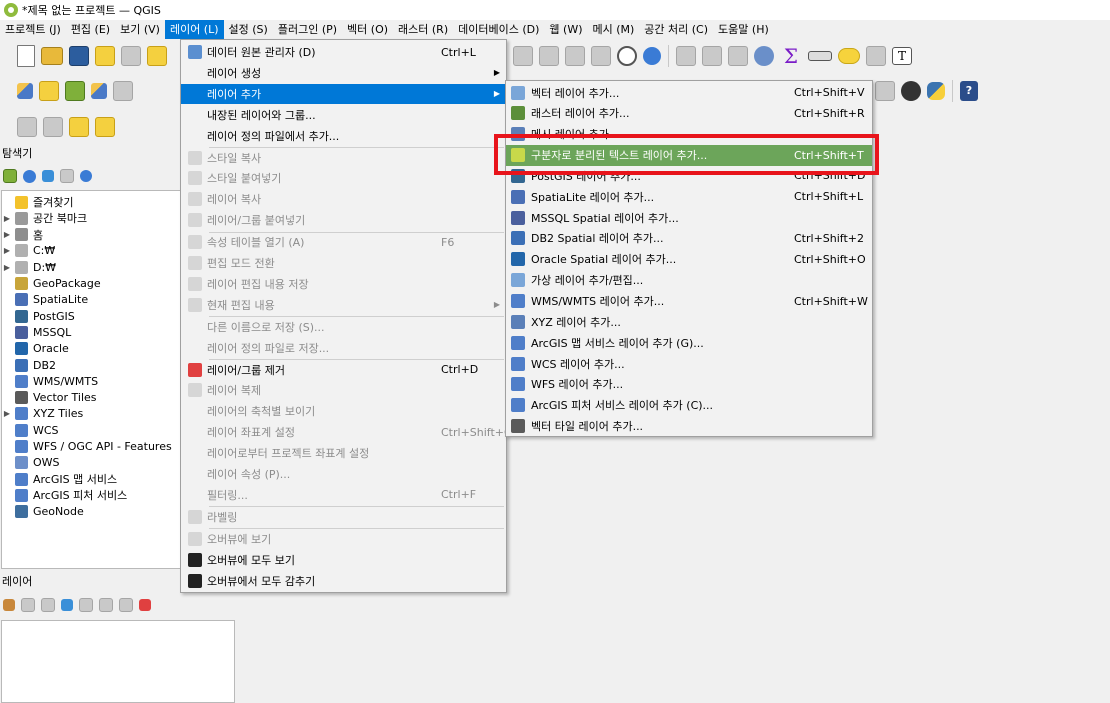 This screenshot has height=703, width=1110. Describe the element at coordinates (52, 56) in the screenshot. I see `open-project-icon` at that location.